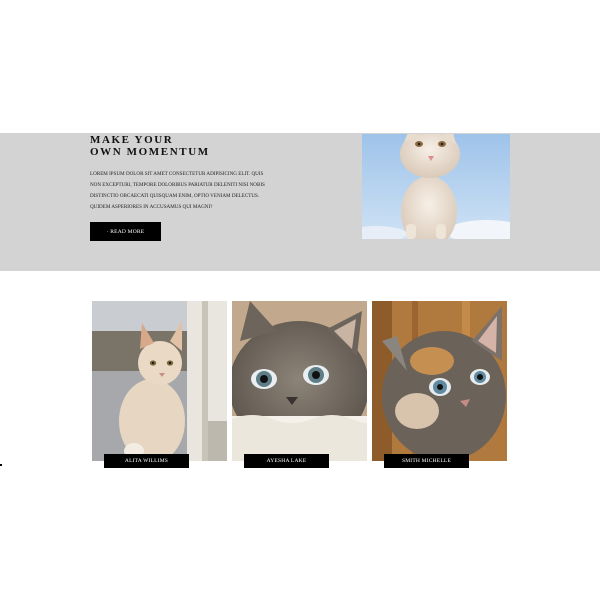  What do you see at coordinates (146, 461) in the screenshot?
I see `team-name-tag-1: ALITA WILLIMS` at bounding box center [146, 461].